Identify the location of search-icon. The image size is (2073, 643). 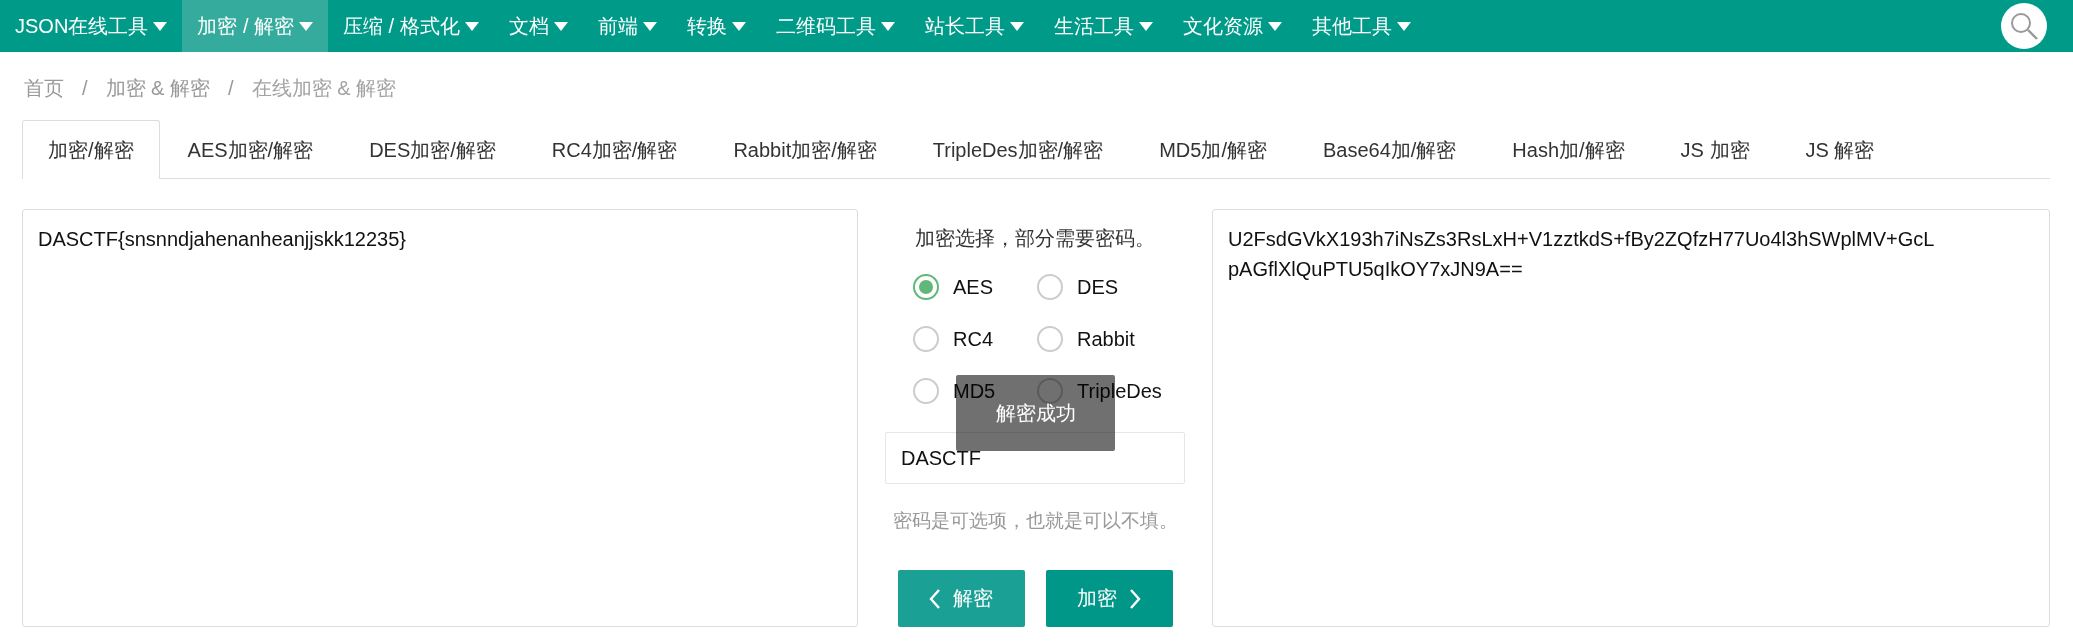
(2024, 26).